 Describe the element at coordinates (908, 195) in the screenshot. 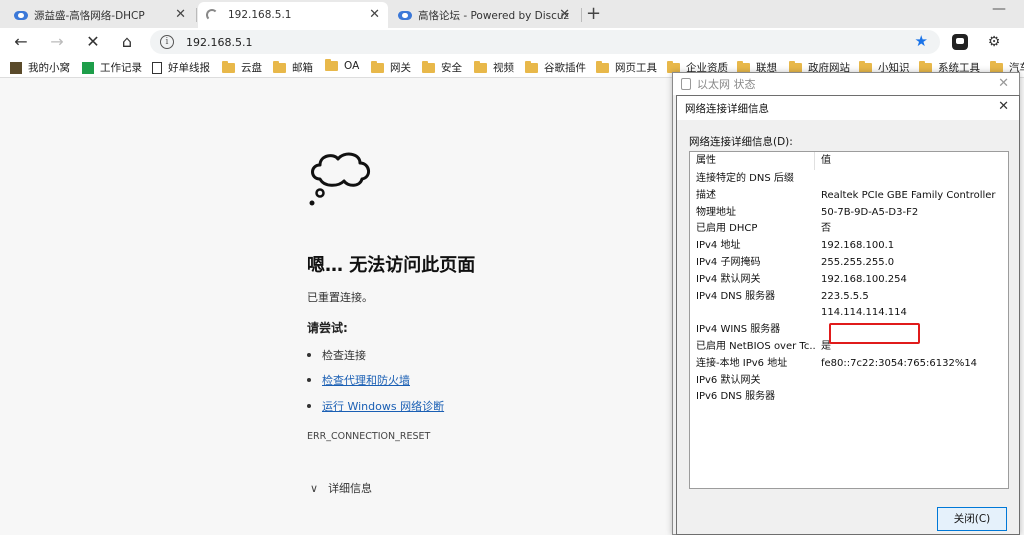

I see `value-cell: Realtek PCIe GBE Family Controller` at that location.